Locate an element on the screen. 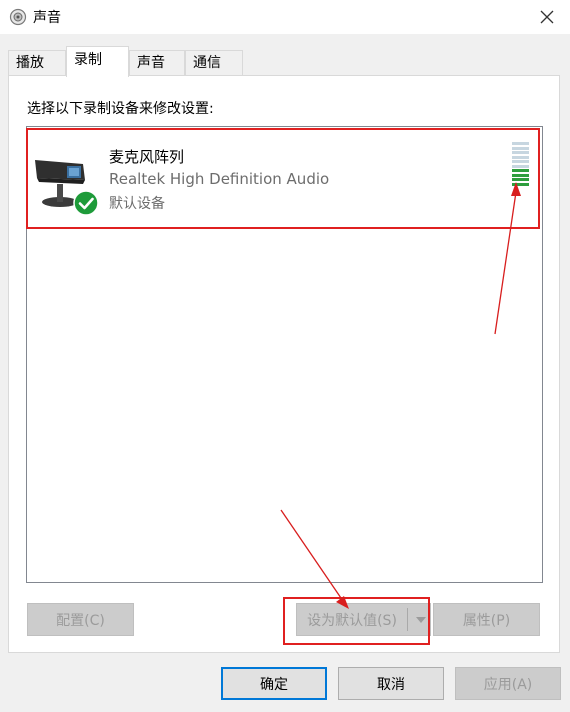  level-meter is located at coordinates (520, 168).